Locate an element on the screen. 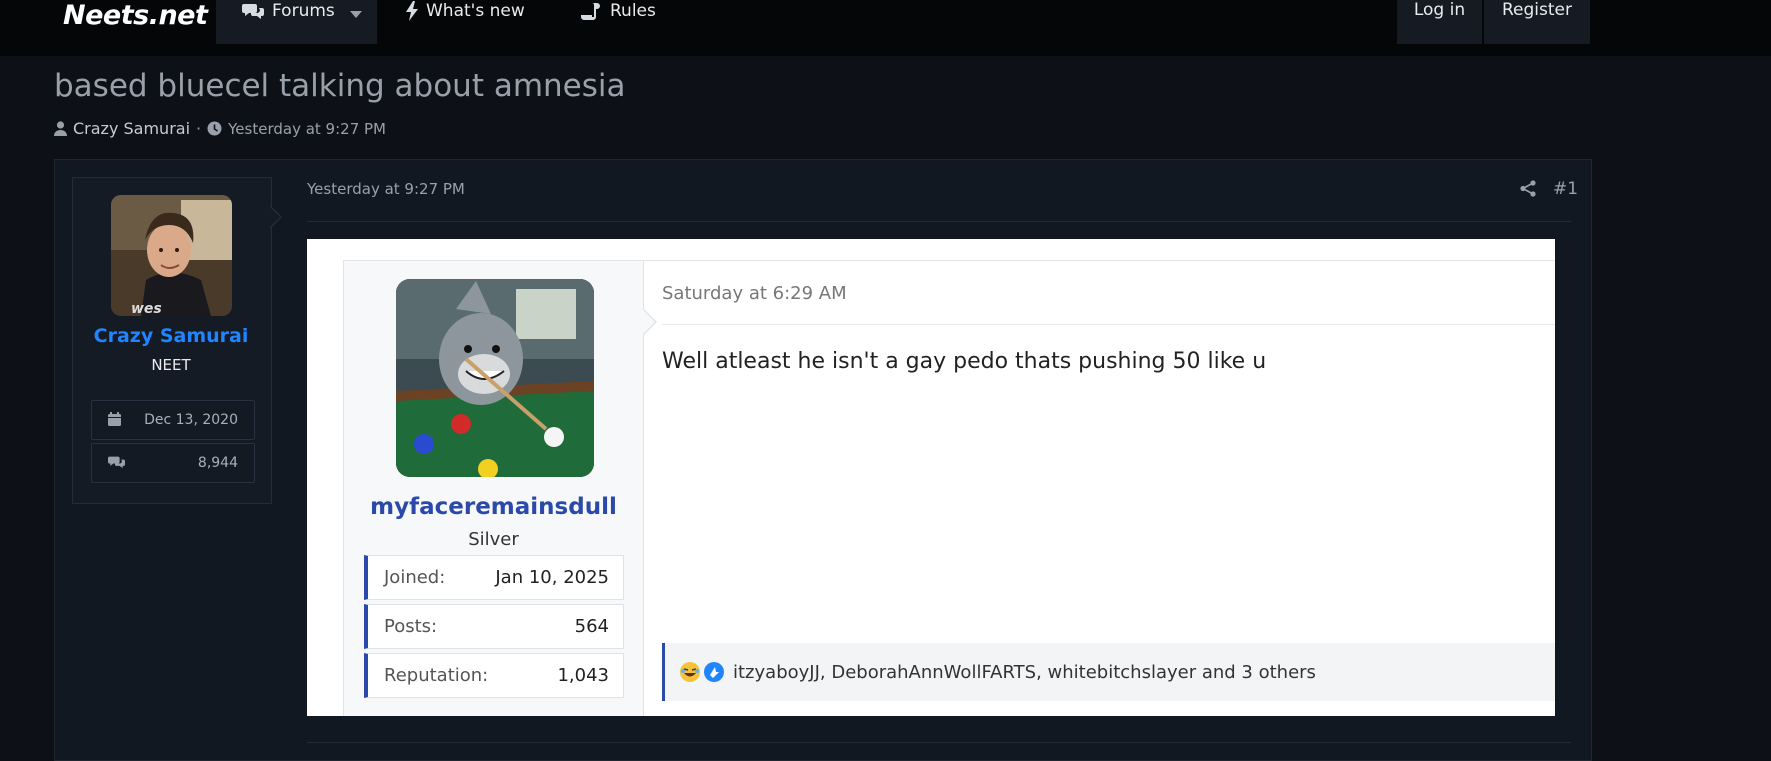 The image size is (1771, 761). post-user-title: NEET is located at coordinates (171, 365).